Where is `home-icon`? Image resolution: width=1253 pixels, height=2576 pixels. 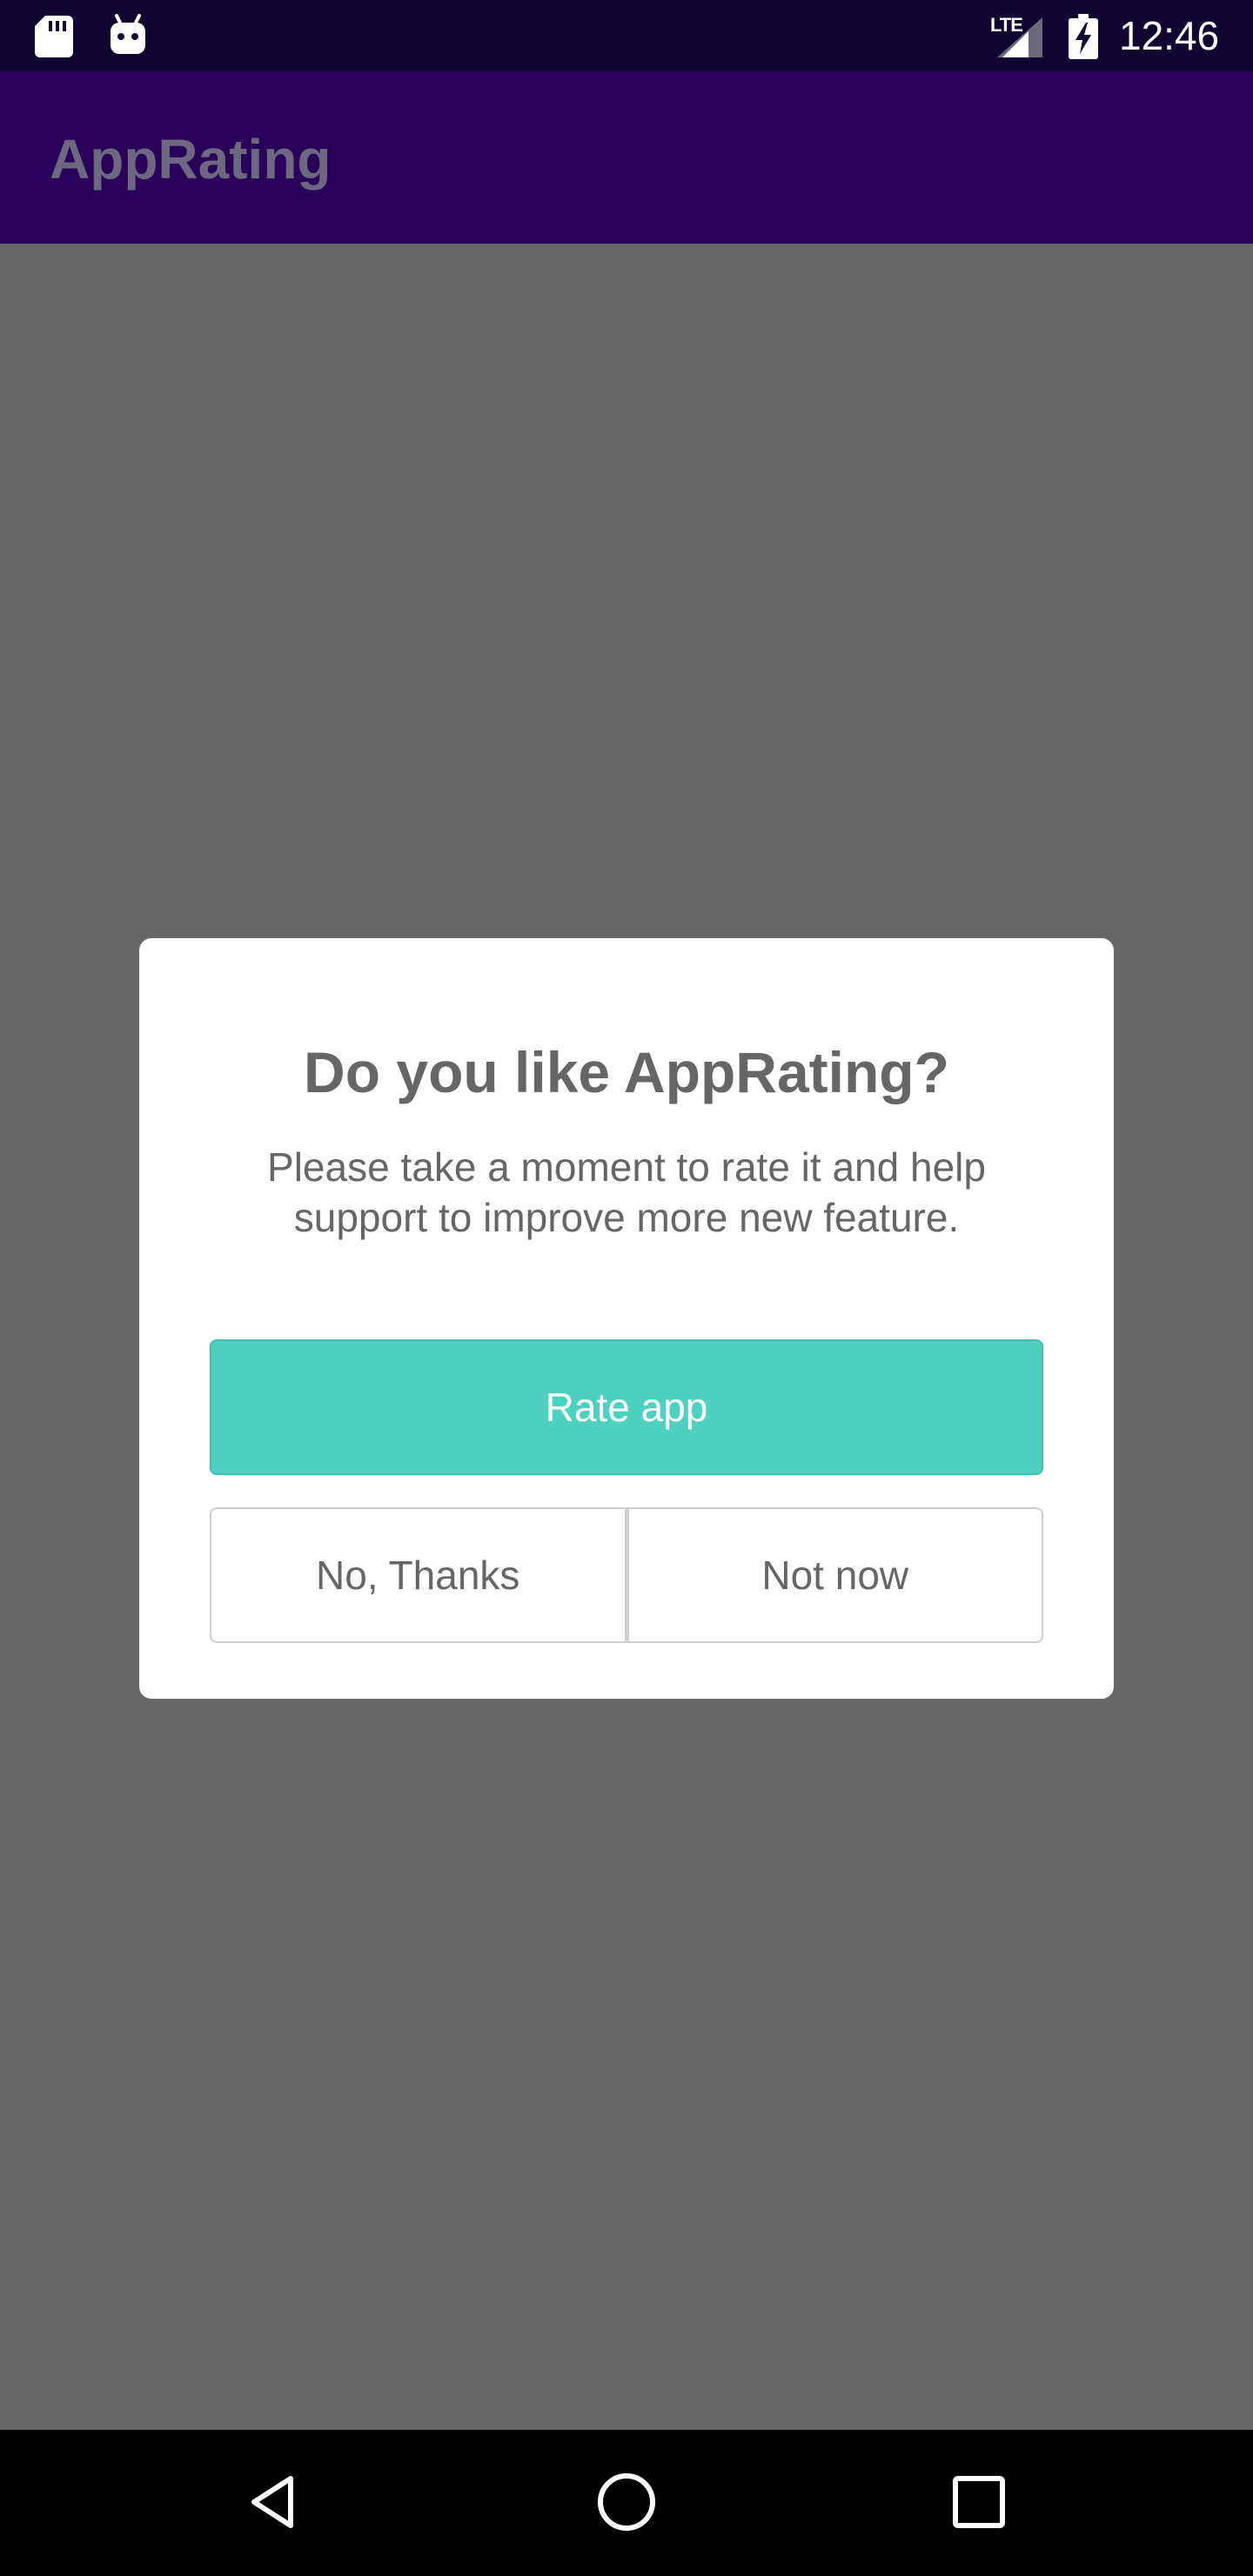
home-icon is located at coordinates (626, 2502).